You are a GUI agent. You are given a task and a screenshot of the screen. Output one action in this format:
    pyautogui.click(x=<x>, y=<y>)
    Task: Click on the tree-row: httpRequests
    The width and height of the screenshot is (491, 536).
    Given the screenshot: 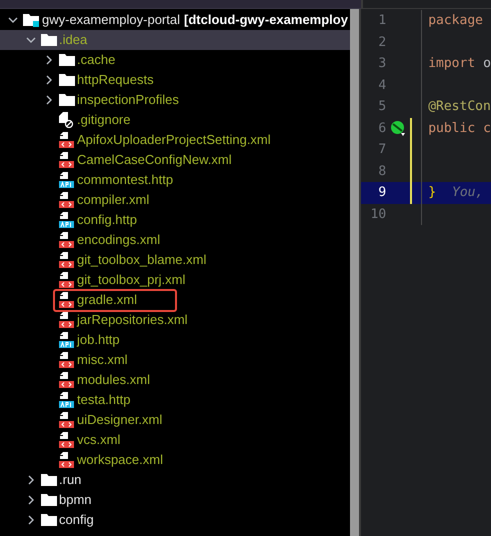 What is the action you would take?
    pyautogui.click(x=175, y=80)
    